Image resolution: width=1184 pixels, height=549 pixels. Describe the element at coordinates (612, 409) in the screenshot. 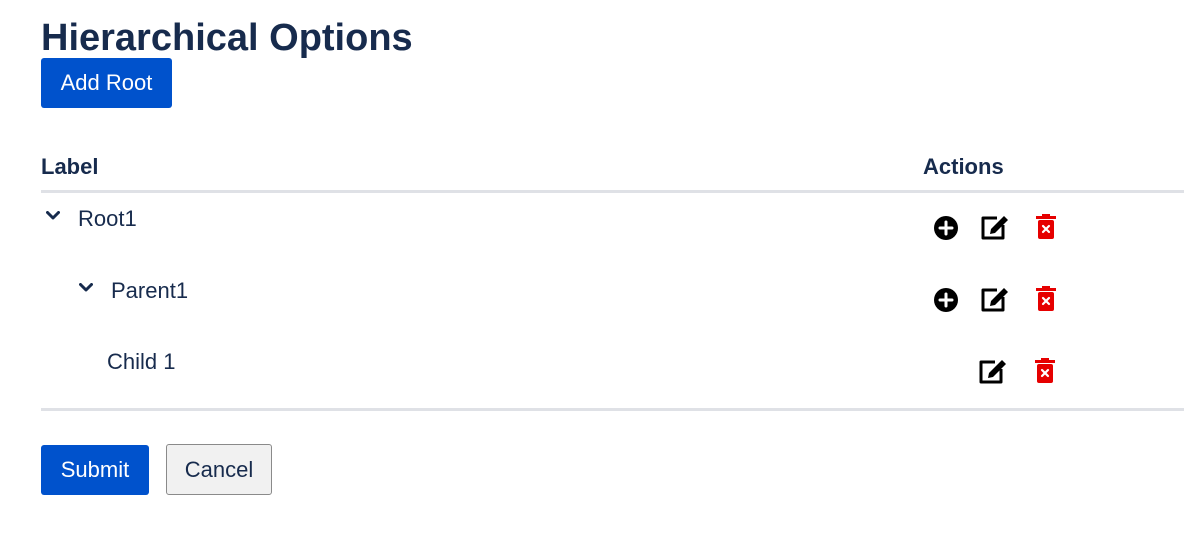

I see `table-bottom-divider` at that location.